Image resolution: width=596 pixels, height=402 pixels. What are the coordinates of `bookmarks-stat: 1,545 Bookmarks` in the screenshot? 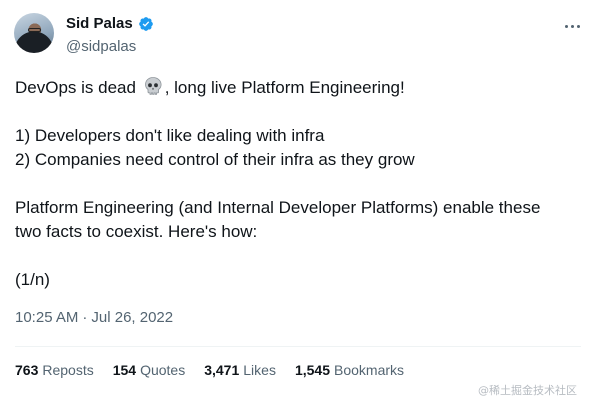 It's located at (349, 370).